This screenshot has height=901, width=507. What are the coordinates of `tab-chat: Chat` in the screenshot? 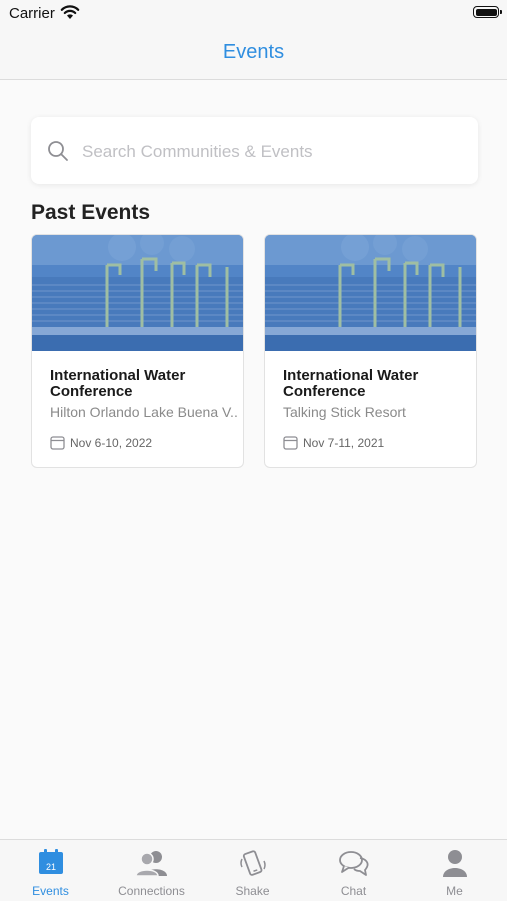 It's located at (353, 870).